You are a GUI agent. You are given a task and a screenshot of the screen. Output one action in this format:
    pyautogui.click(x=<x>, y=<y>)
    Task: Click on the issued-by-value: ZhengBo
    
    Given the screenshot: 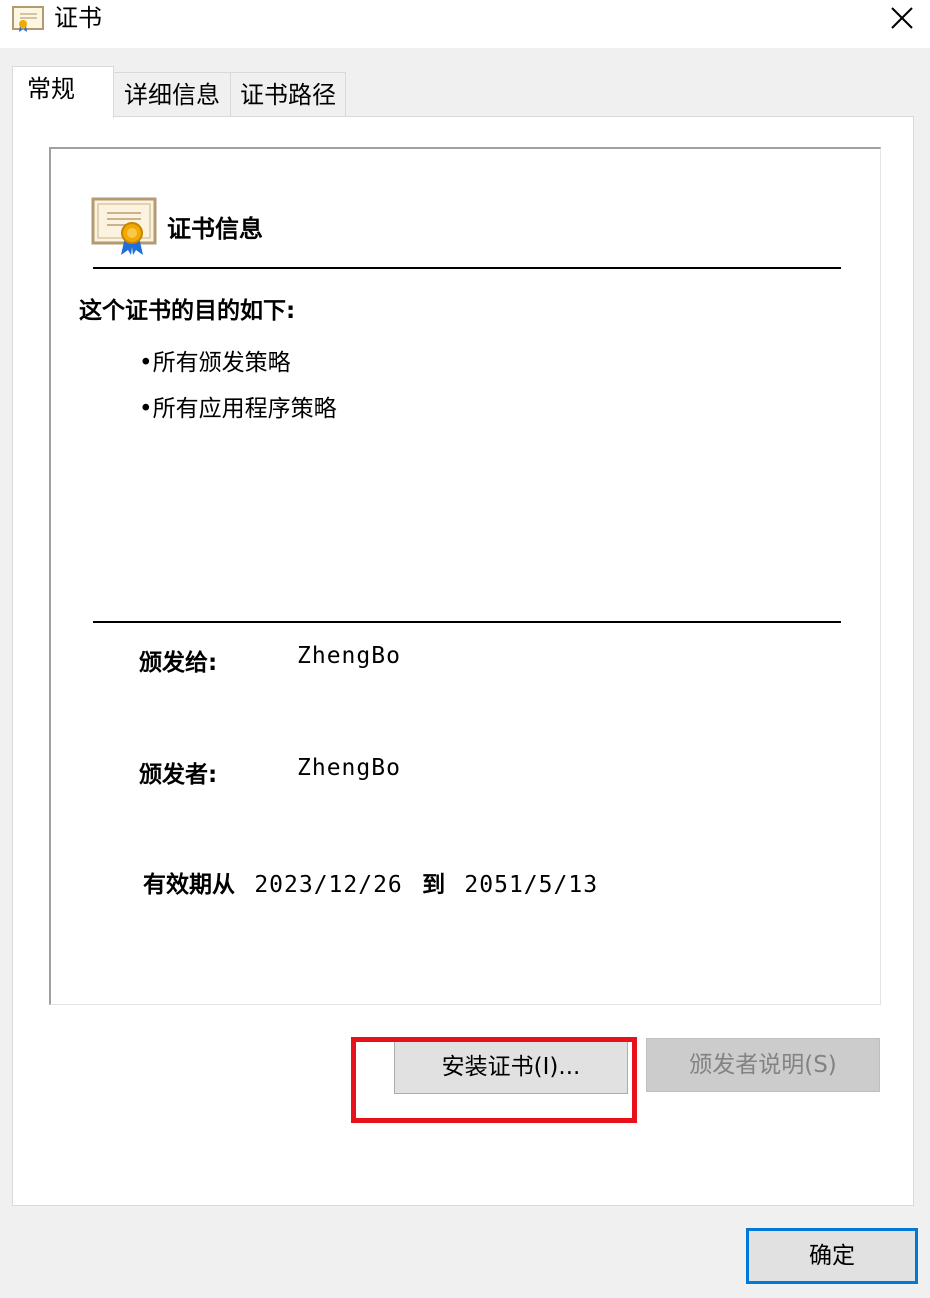 What is the action you would take?
    pyautogui.click(x=349, y=768)
    